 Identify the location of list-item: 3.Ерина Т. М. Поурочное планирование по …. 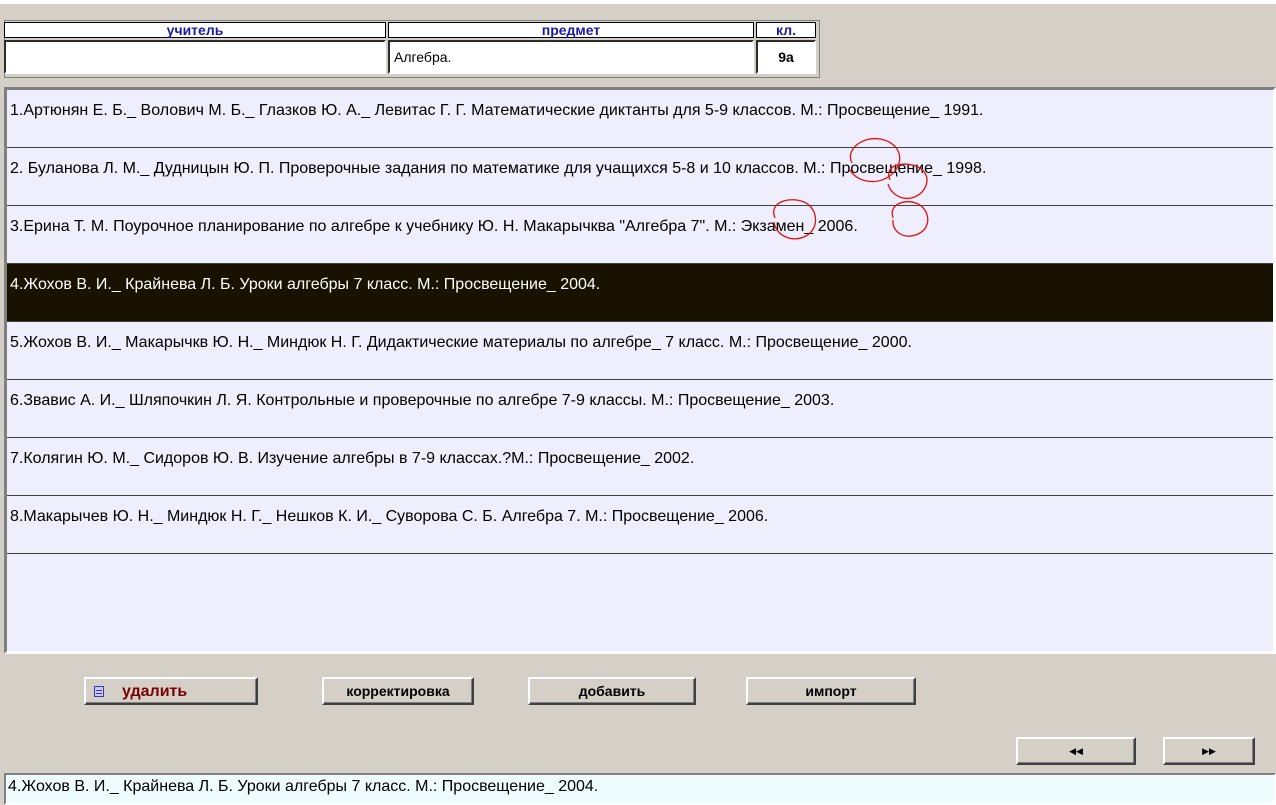
(640, 235).